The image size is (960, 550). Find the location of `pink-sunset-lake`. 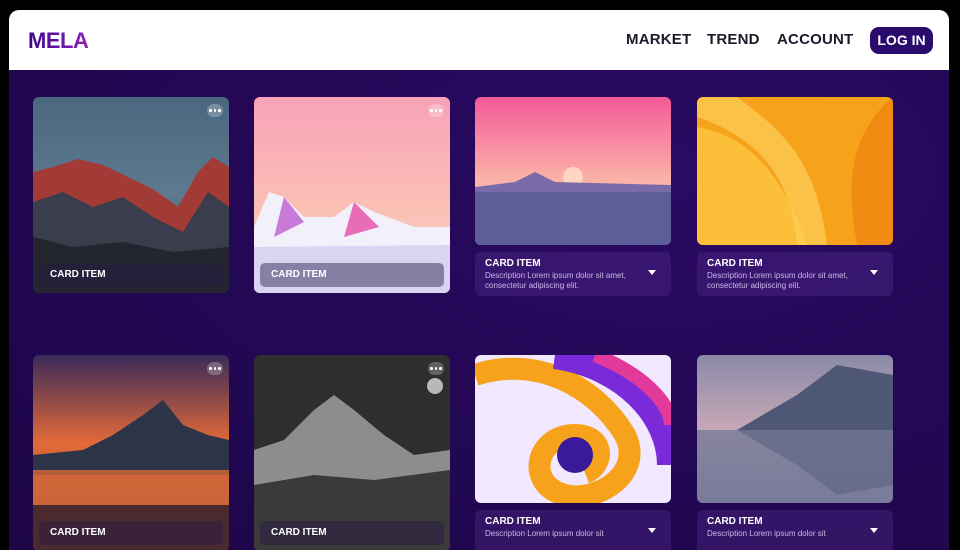

pink-sunset-lake is located at coordinates (573, 171).